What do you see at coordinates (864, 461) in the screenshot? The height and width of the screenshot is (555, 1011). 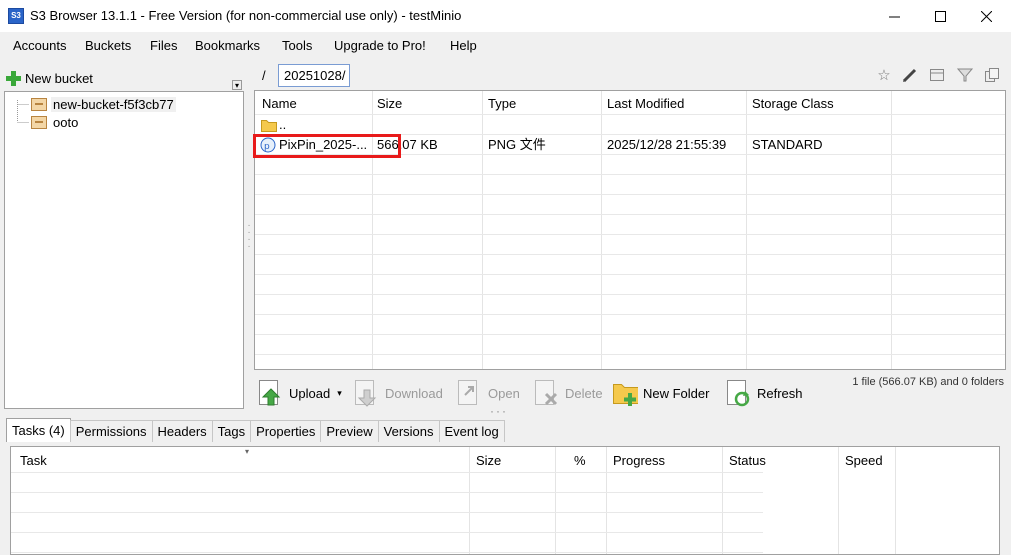 I see `tasks-column-speed: Speed` at bounding box center [864, 461].